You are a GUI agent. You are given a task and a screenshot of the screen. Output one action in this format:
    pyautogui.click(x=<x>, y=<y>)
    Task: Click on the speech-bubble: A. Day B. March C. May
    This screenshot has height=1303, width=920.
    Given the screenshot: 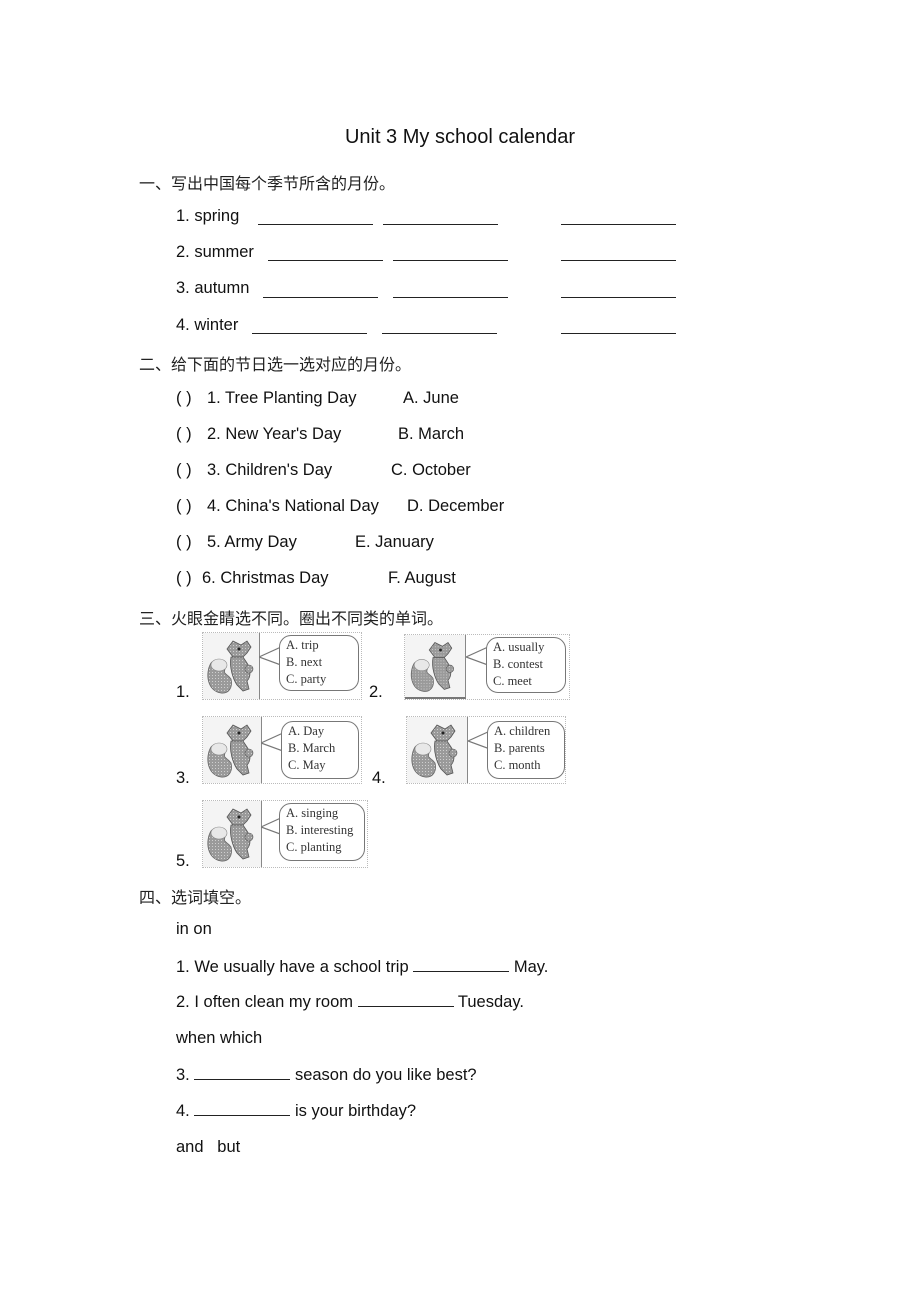 What is the action you would take?
    pyautogui.click(x=320, y=750)
    